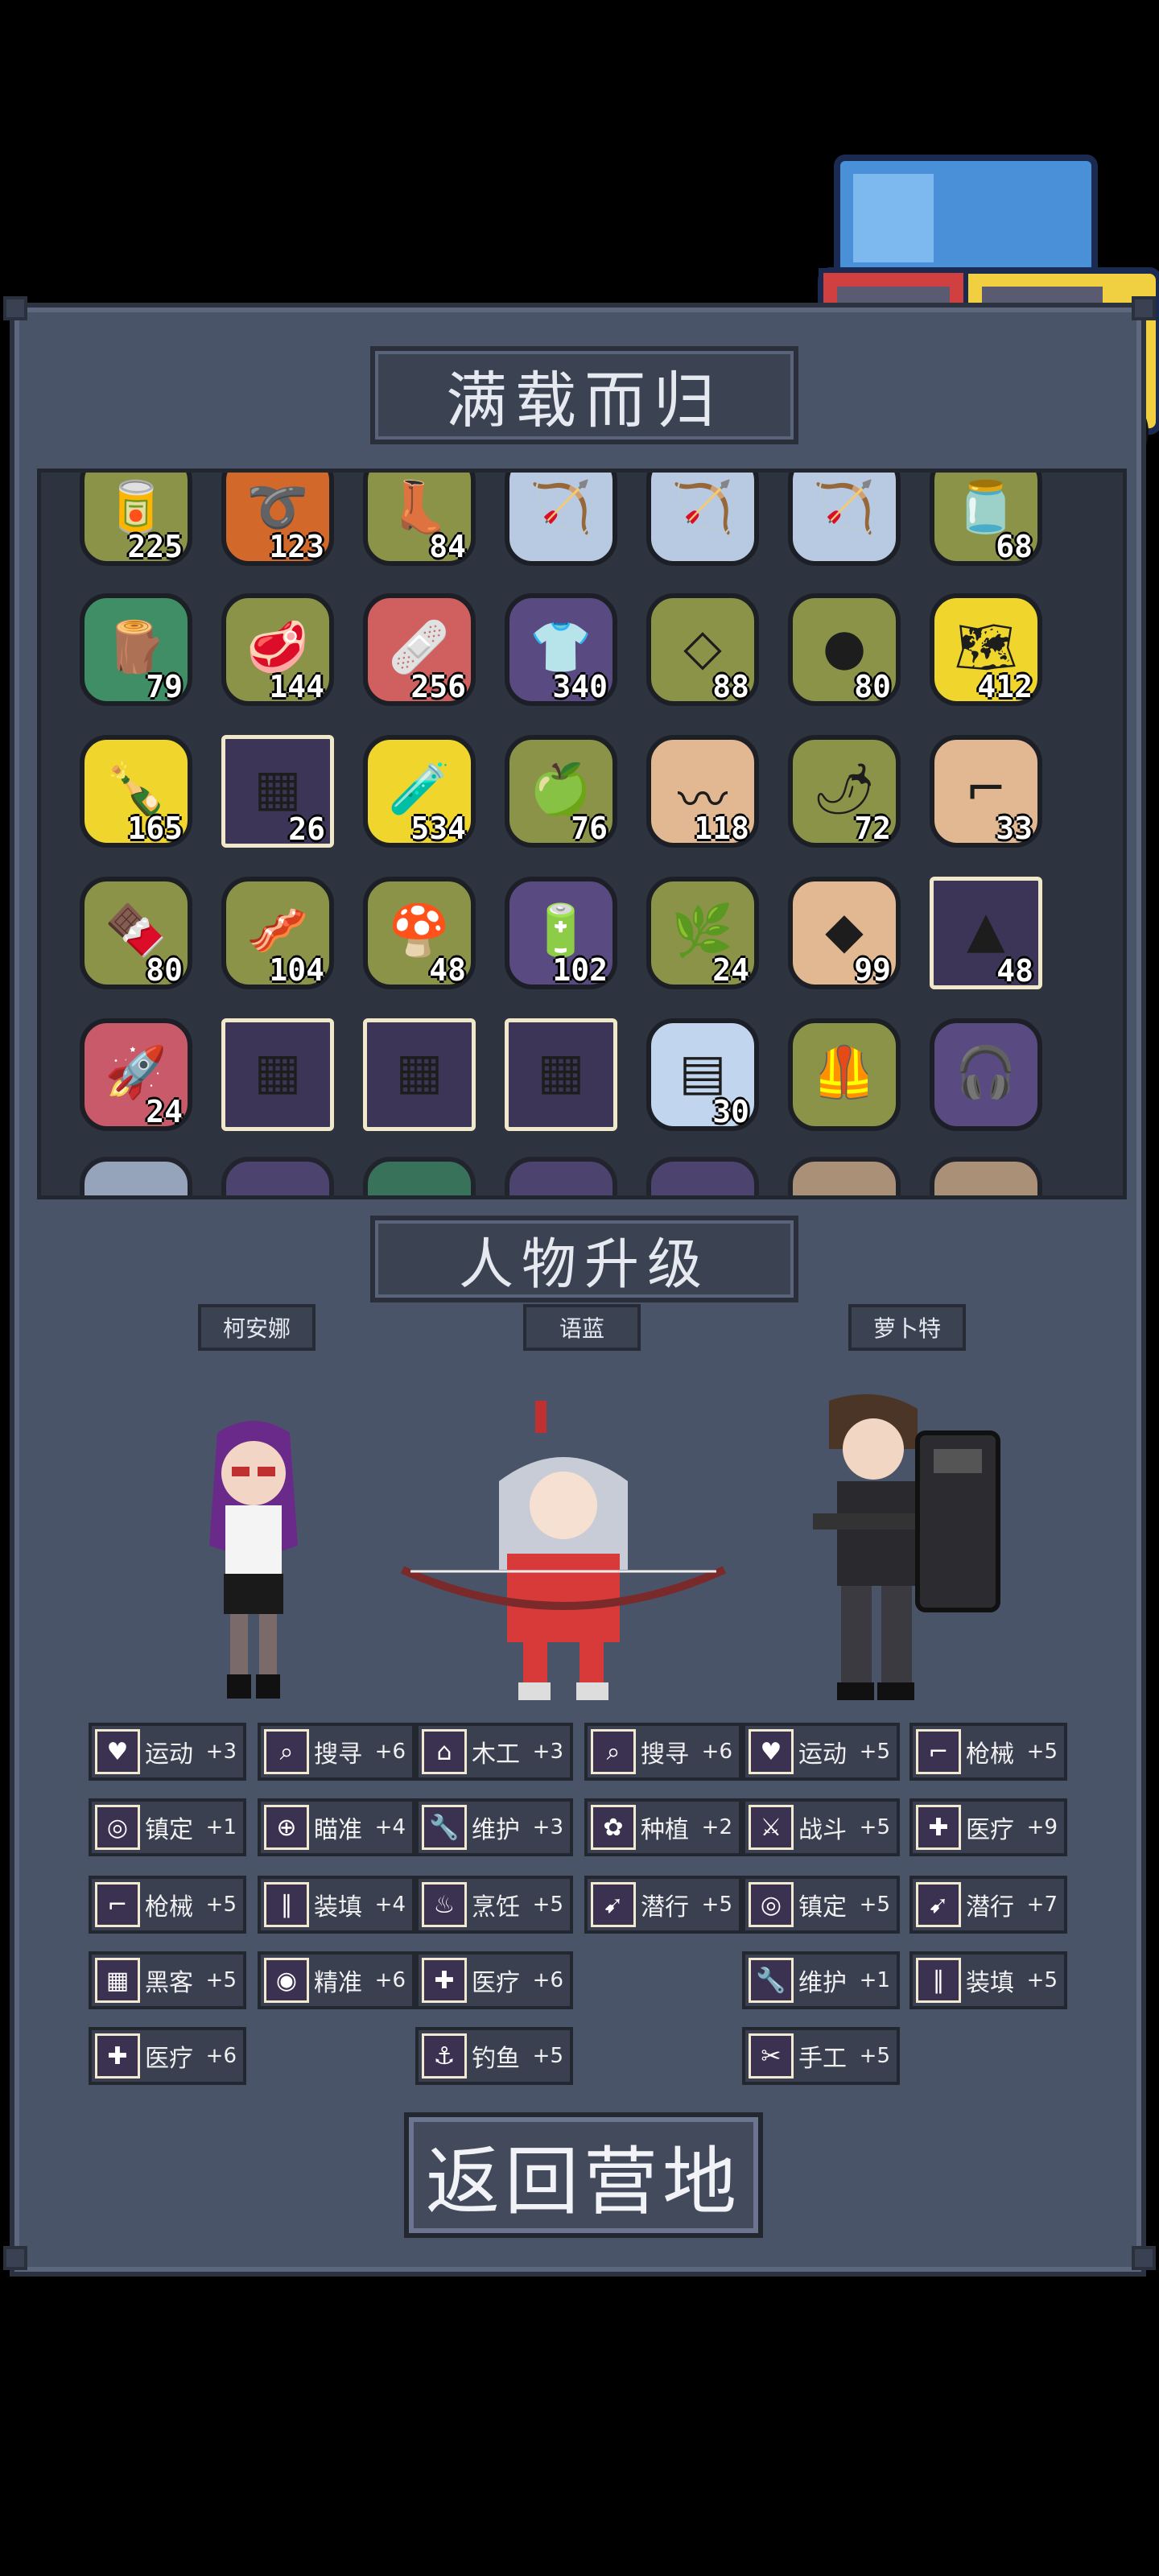 This screenshot has width=1159, height=2576. What do you see at coordinates (444, 1827) in the screenshot?
I see `wrench-icon: 🔧` at bounding box center [444, 1827].